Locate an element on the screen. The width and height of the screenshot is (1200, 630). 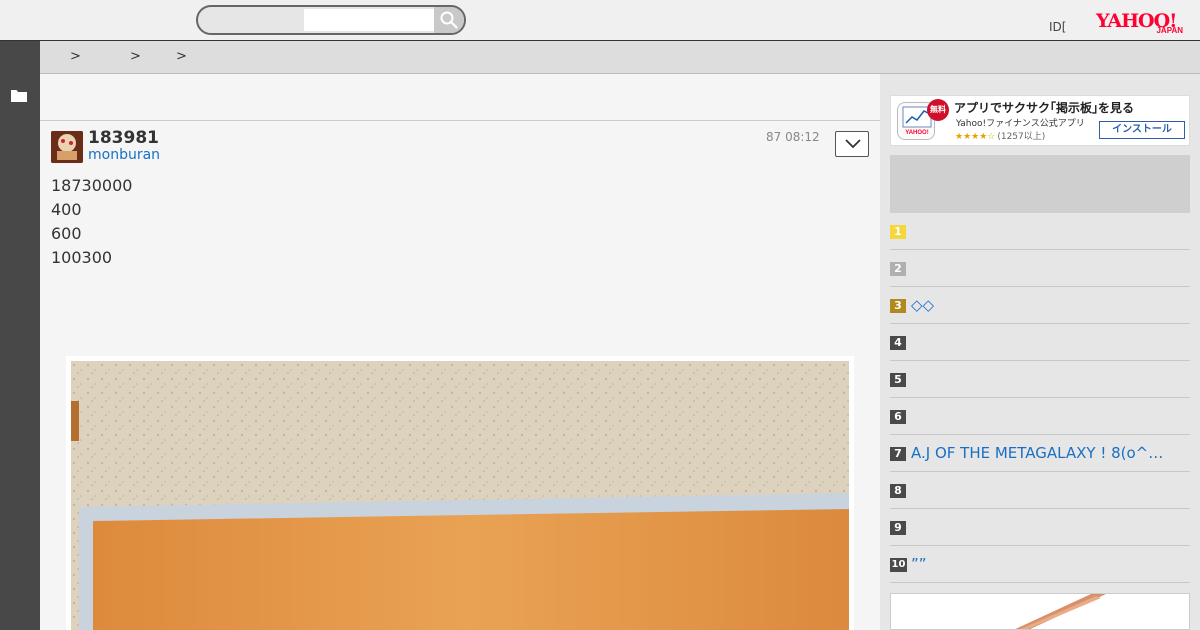
star-rating-icon: ★★★★☆ is located at coordinates (975, 137).